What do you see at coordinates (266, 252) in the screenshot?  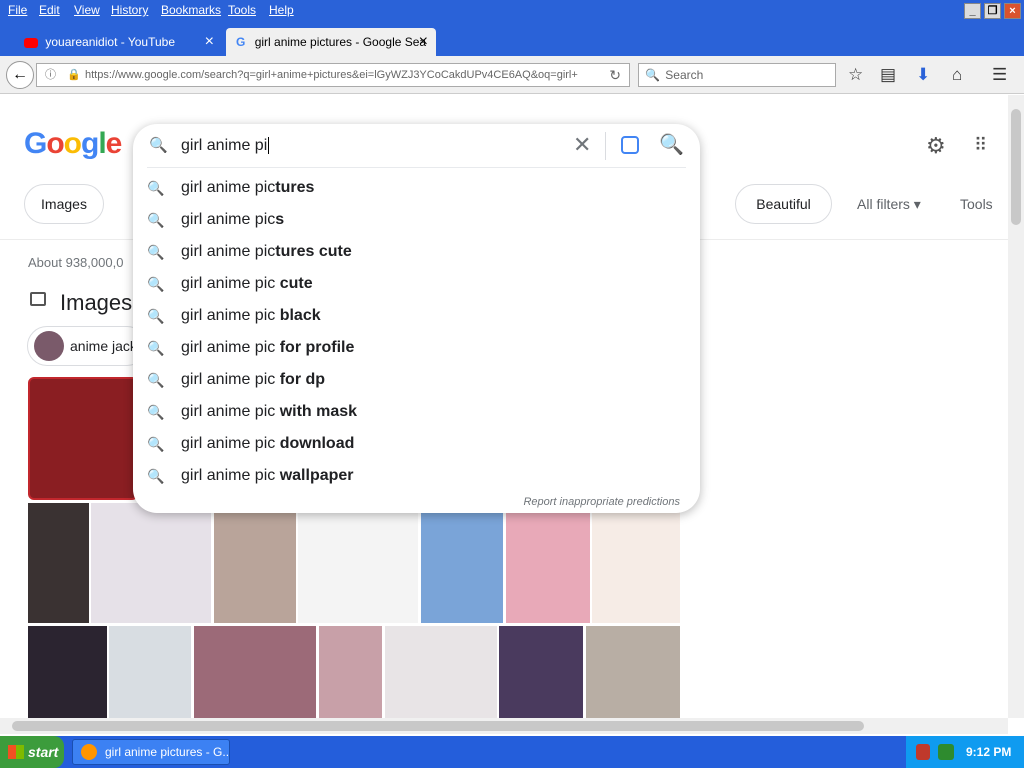 I see `suggestion-text: girl anime pictures cute` at bounding box center [266, 252].